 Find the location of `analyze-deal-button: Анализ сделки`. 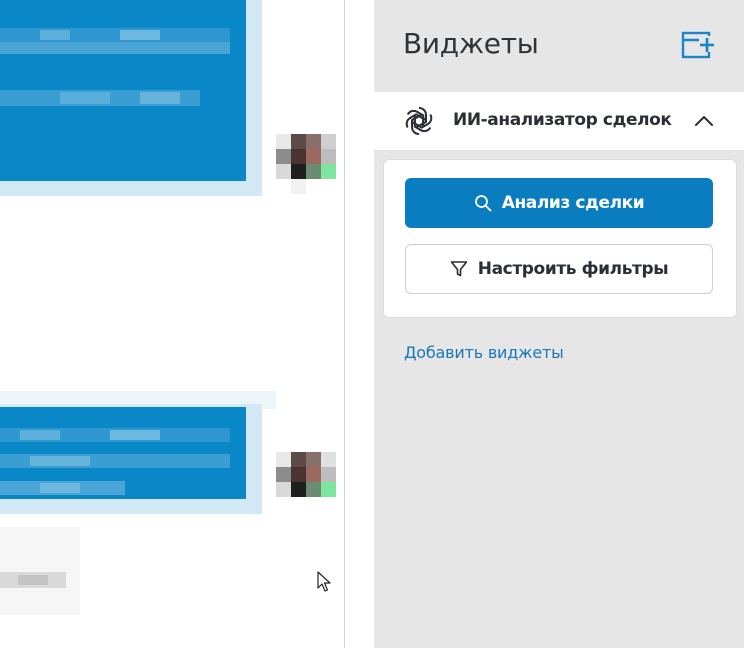

analyze-deal-button: Анализ сделки is located at coordinates (559, 203).